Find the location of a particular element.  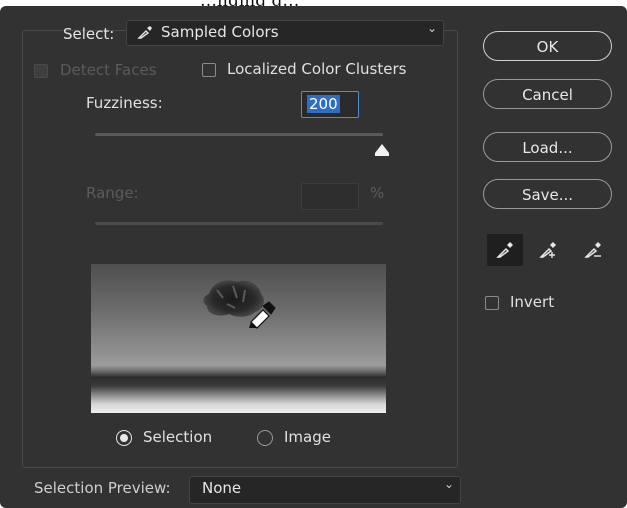

fuzziness-label: Fuzziness: is located at coordinates (124, 103).